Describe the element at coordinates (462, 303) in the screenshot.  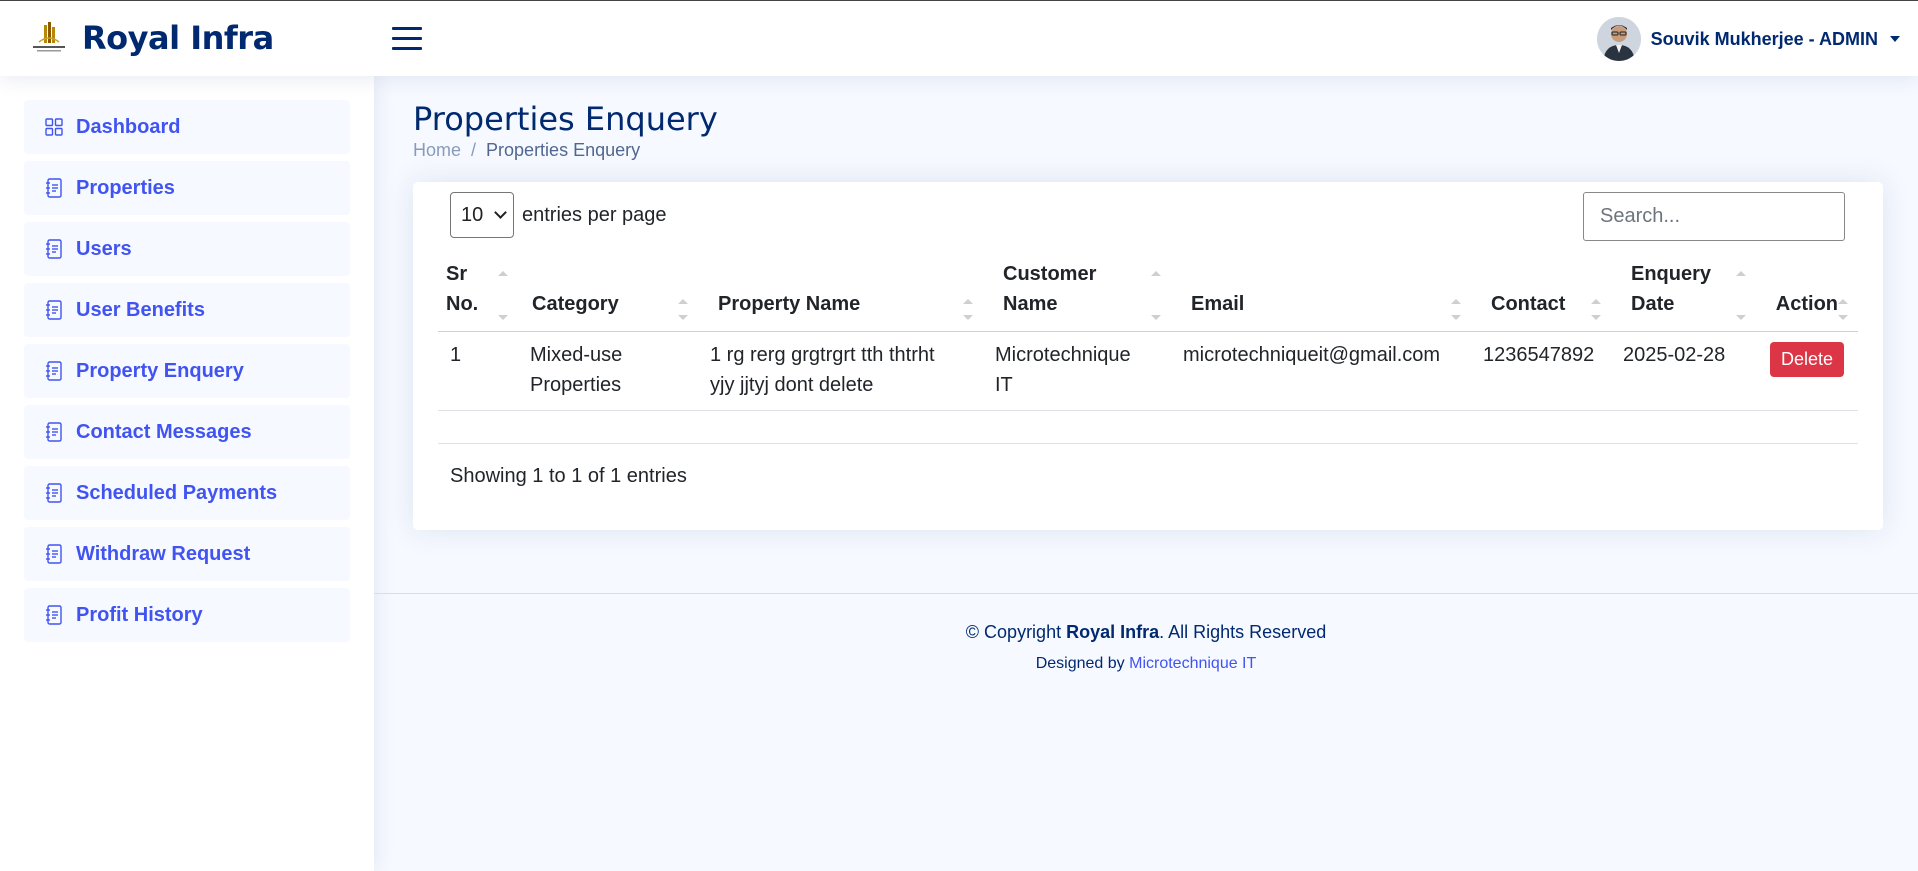
I see `column-label: No.` at that location.